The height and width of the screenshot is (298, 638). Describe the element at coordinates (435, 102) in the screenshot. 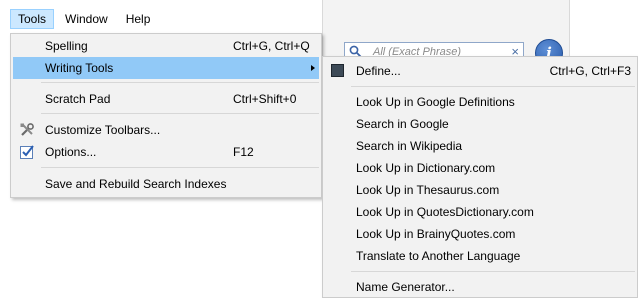

I see `submenu-item-label: Look Up in Google Definitions` at that location.